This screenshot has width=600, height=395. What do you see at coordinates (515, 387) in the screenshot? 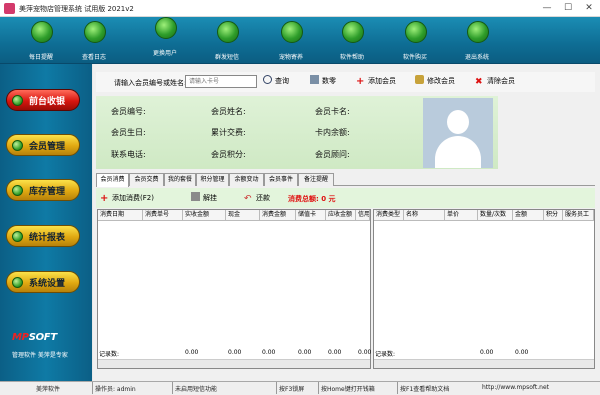
I see `status-website-link: http://www.mpsoft.net` at bounding box center [515, 387].